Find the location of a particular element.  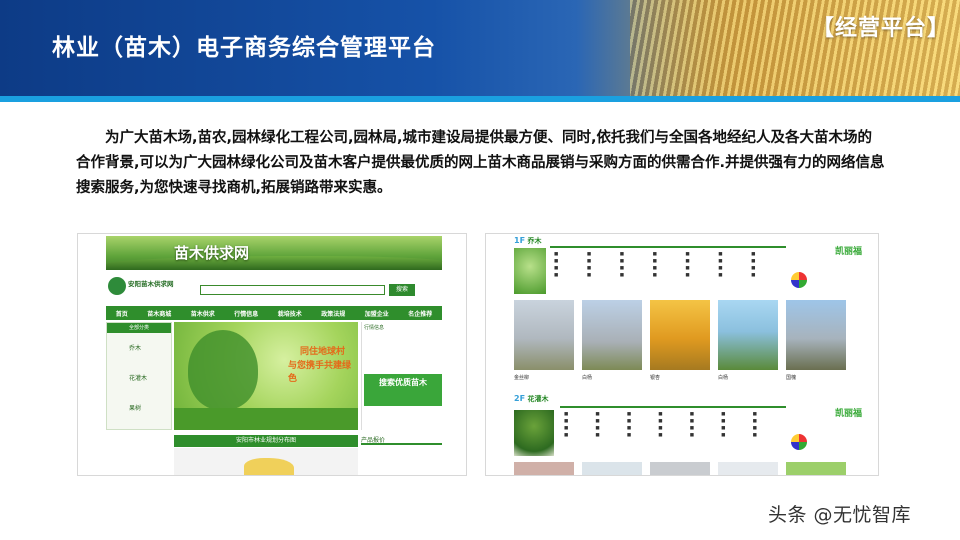

brand-ad-2: 凯丽福 is located at coordinates (834, 431).